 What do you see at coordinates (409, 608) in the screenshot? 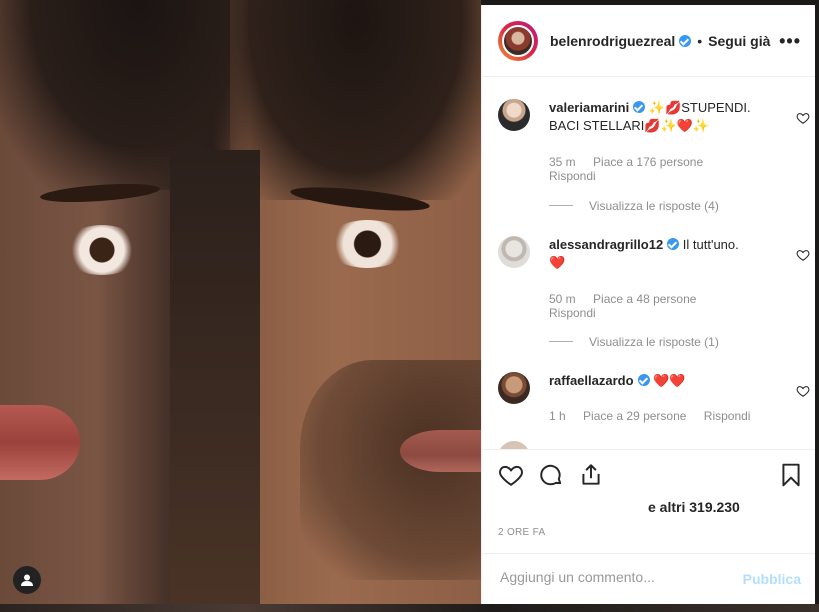
I see `background-grid-edge` at bounding box center [409, 608].